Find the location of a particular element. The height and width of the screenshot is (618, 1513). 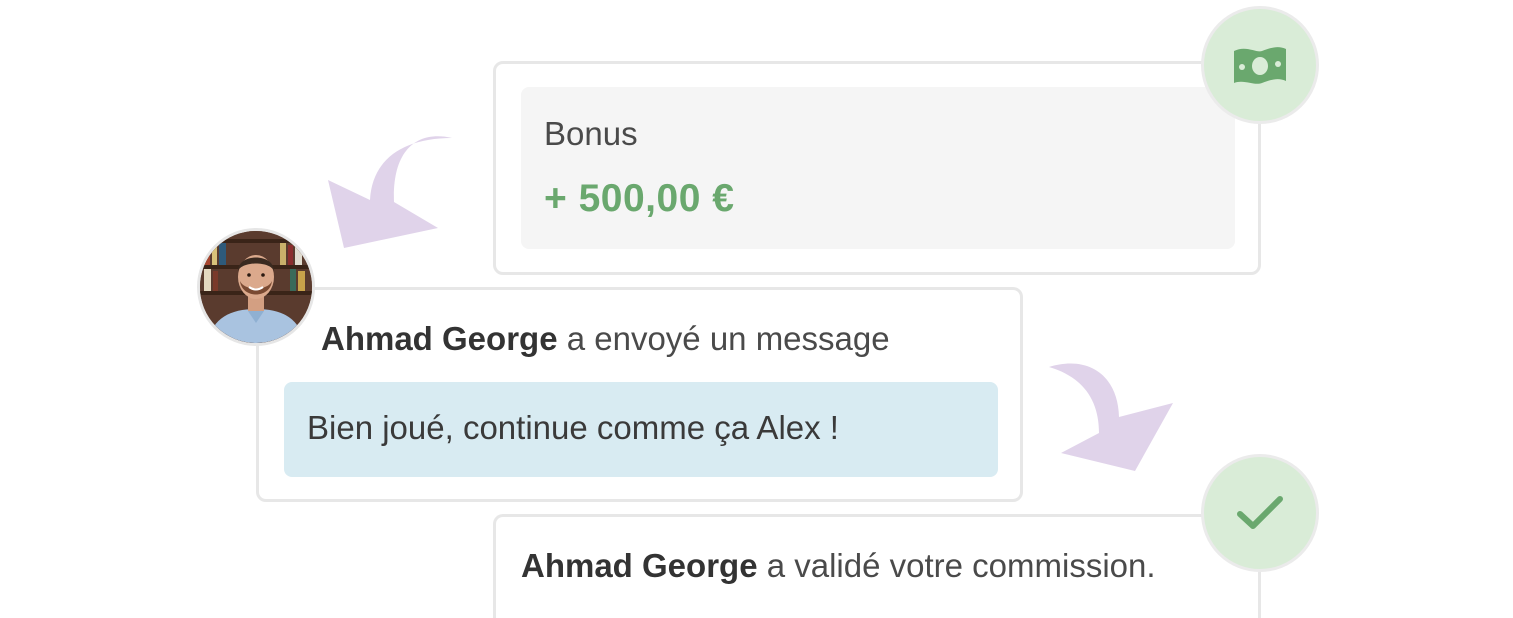

message-header: Ahmad George a envoyé un message is located at coordinates (605, 339).